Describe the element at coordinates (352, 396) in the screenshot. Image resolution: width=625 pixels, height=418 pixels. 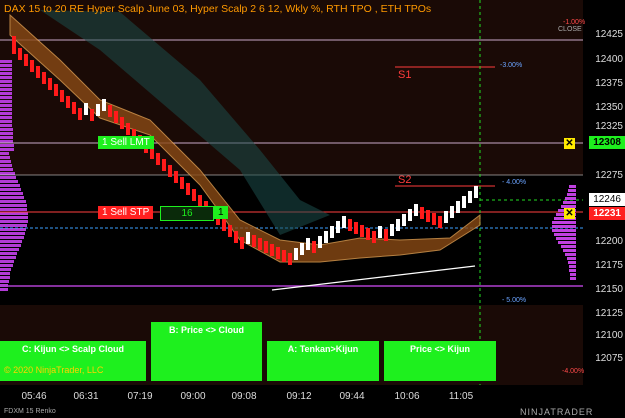
I see `time-label: 09:44` at that location.